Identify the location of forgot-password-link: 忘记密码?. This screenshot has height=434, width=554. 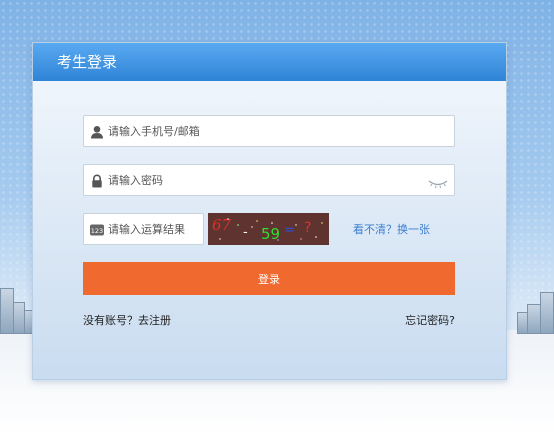
(430, 320).